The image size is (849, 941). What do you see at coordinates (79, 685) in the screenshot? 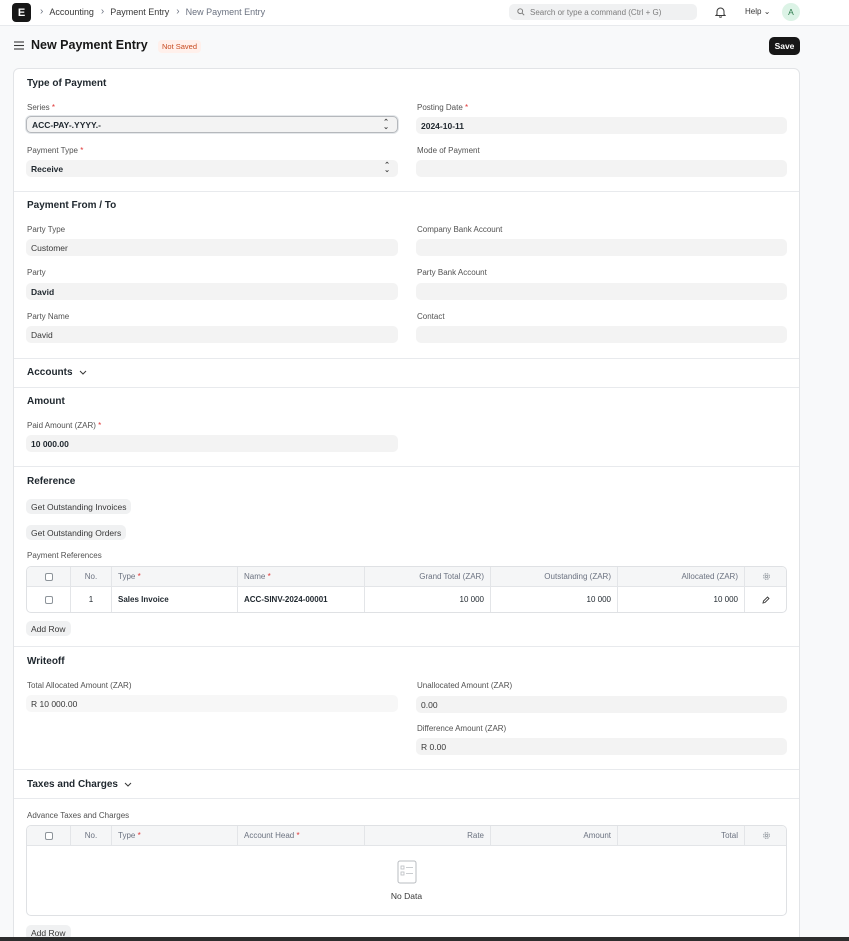
I see `total-allocated-label: Total Allocated Amount (ZAR)` at bounding box center [79, 685].